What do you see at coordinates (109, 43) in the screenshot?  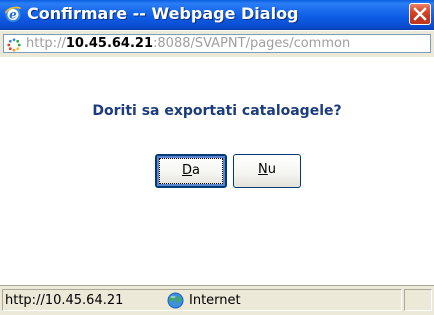 I see `url-host: 10.45.64.21` at bounding box center [109, 43].